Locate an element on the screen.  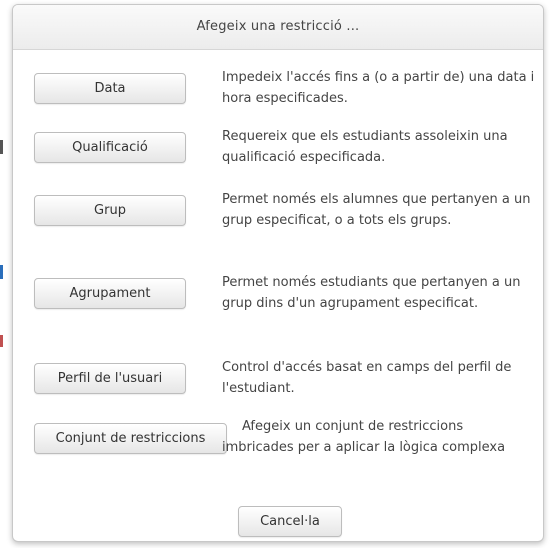
restriction-set-button: Conjunt de restriccions is located at coordinates (130, 438).